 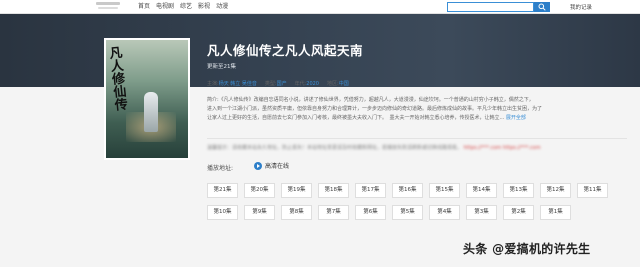 I want to click on nav-item-anime: 动漫, so click(x=222, y=6).